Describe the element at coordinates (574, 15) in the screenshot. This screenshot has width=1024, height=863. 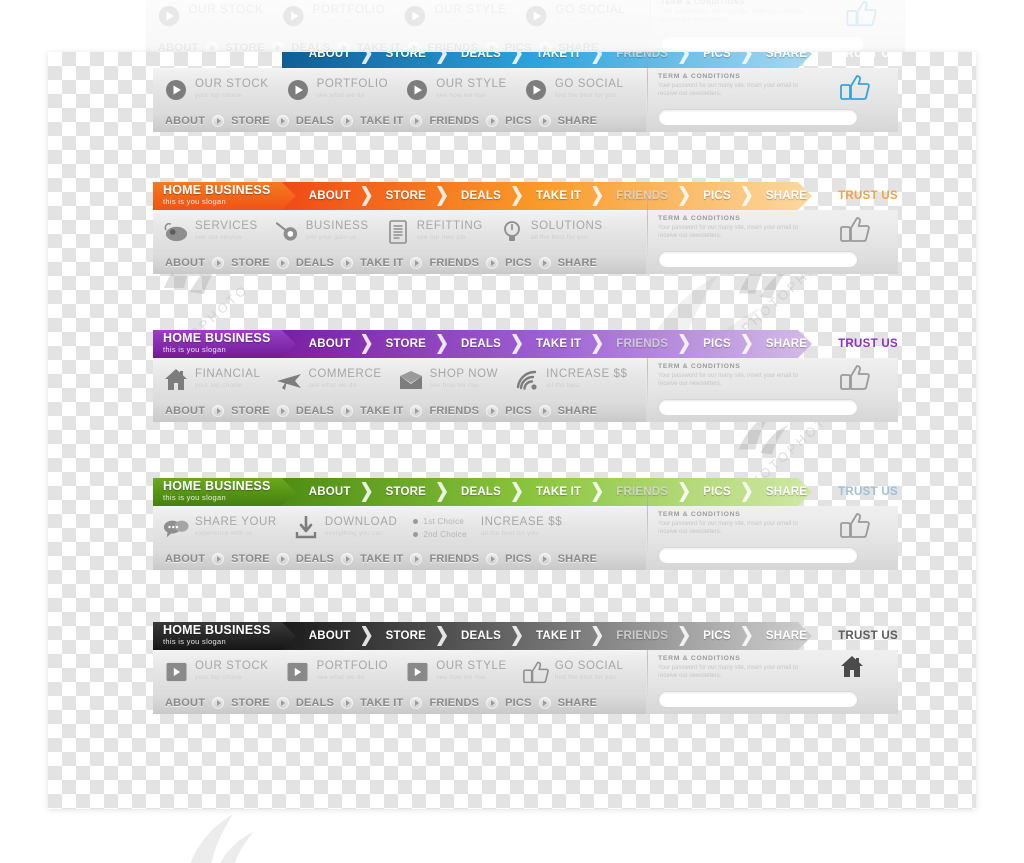
I see `feature-go-social: GO SOCIAL find the best for you` at that location.